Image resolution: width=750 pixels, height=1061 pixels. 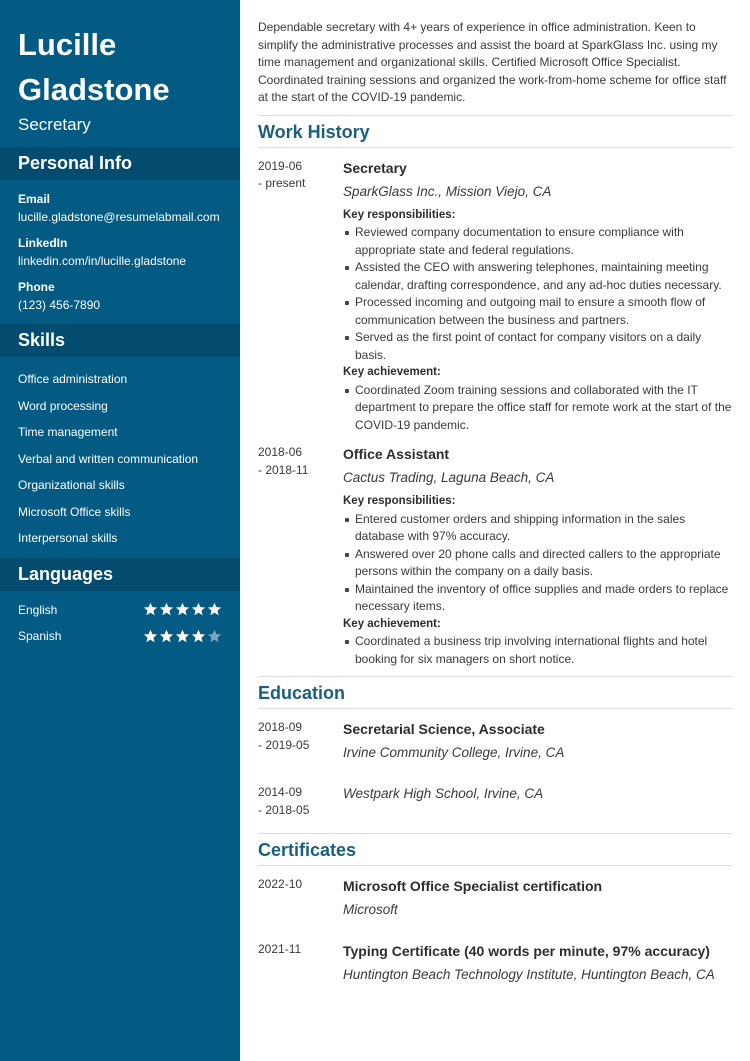 What do you see at coordinates (94, 89) in the screenshot?
I see `name-last: Gladstone` at bounding box center [94, 89].